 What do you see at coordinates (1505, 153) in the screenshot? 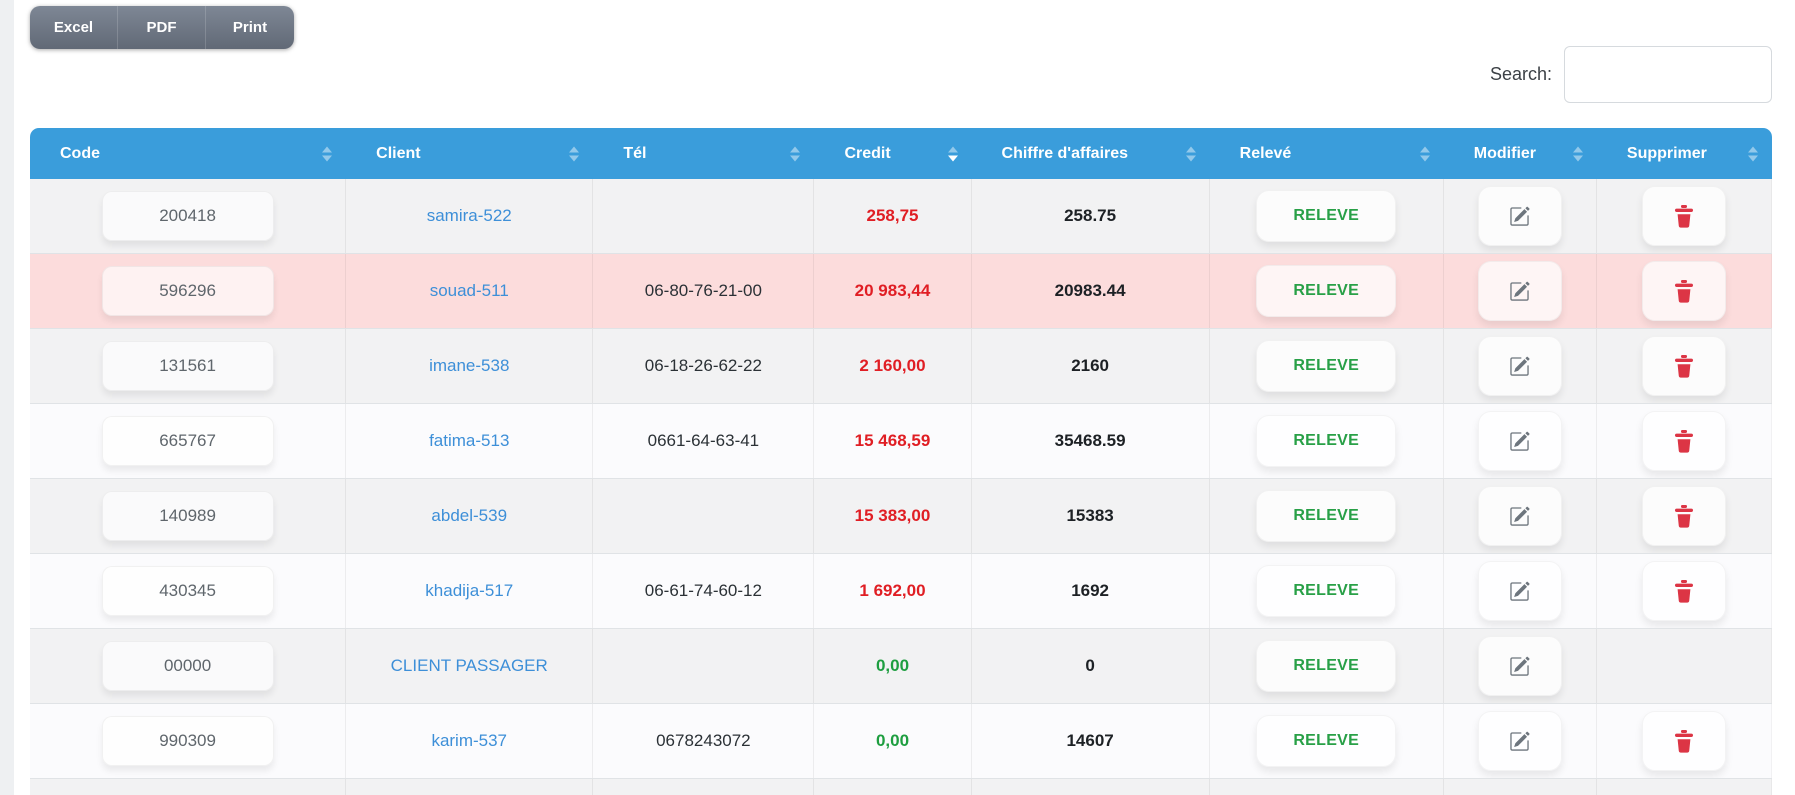
I see `column-header-label: Modifier` at bounding box center [1505, 153].